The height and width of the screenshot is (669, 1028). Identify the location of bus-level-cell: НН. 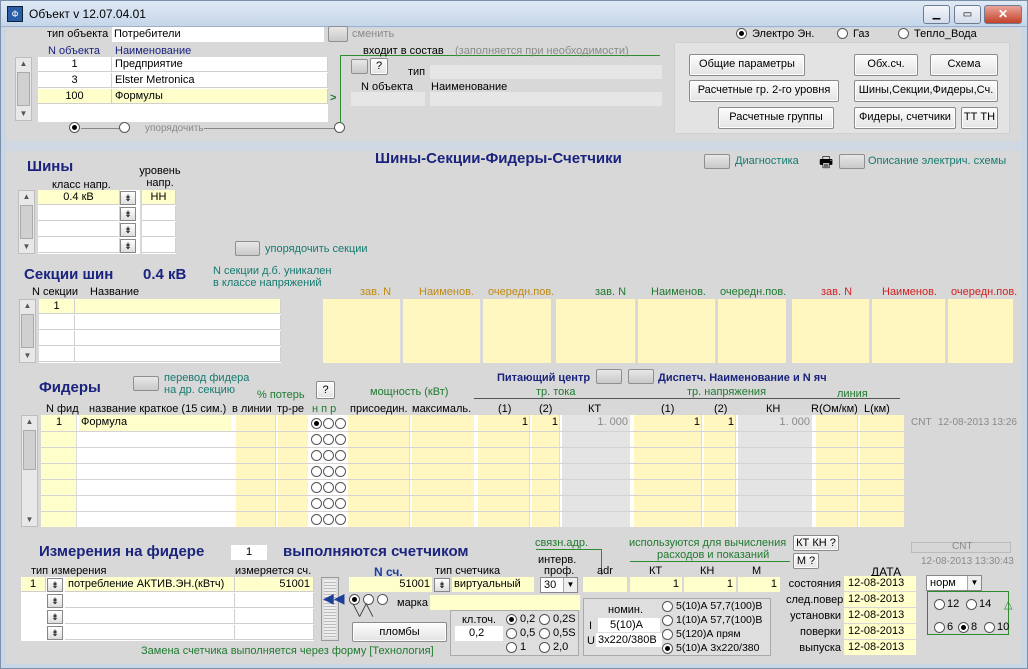
(159, 197).